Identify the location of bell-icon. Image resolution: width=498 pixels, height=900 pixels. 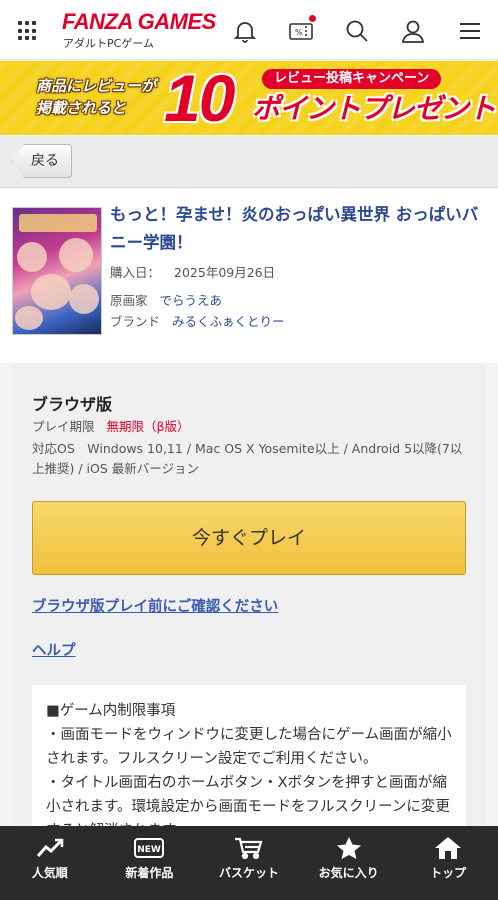
(245, 31).